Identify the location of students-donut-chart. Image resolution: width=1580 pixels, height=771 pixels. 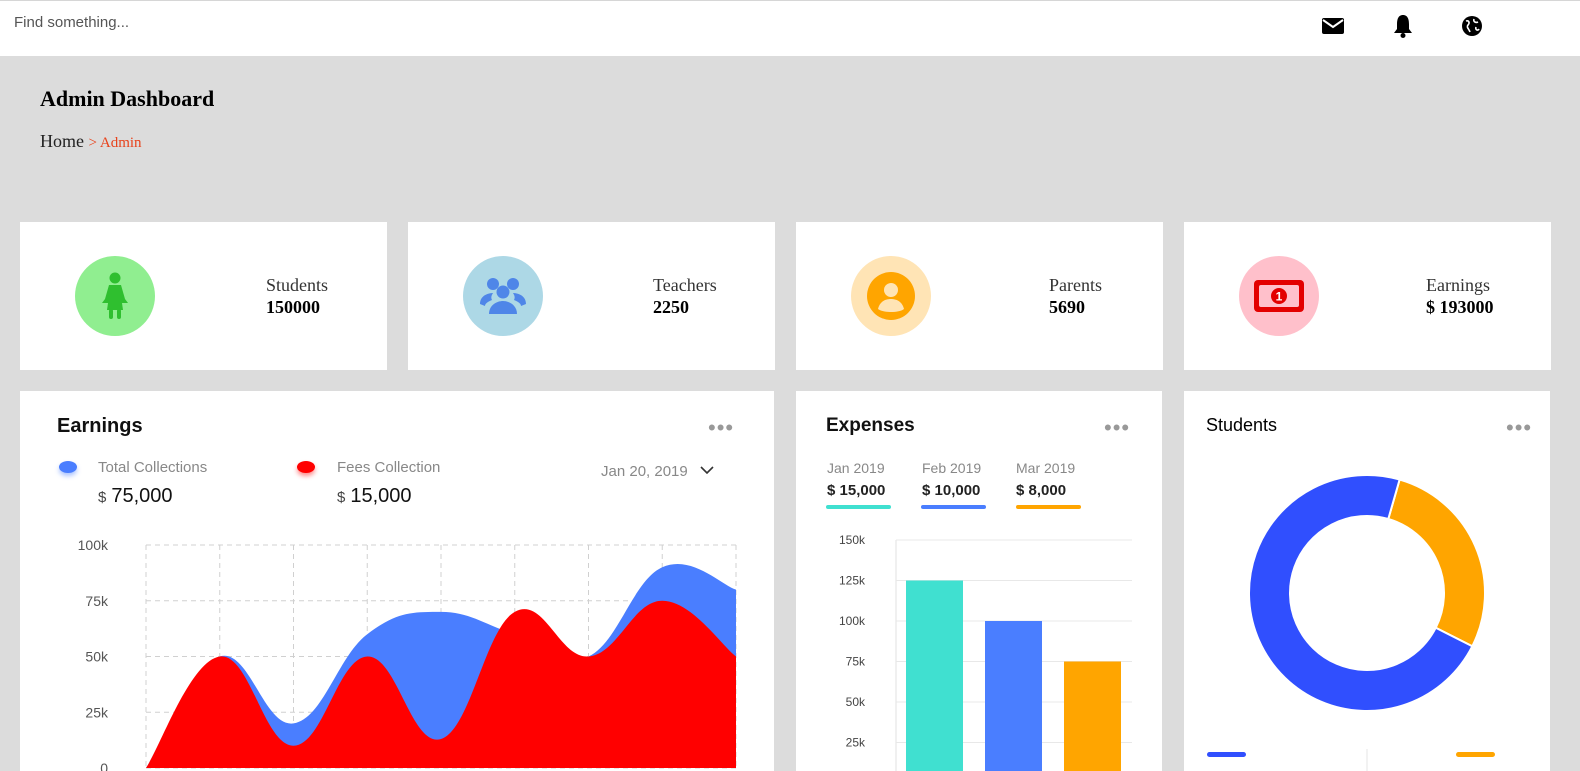
(1351, 622).